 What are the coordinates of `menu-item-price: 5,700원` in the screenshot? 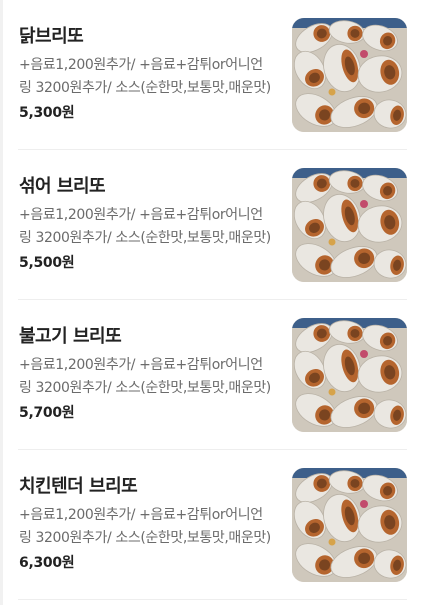 It's located at (47, 413).